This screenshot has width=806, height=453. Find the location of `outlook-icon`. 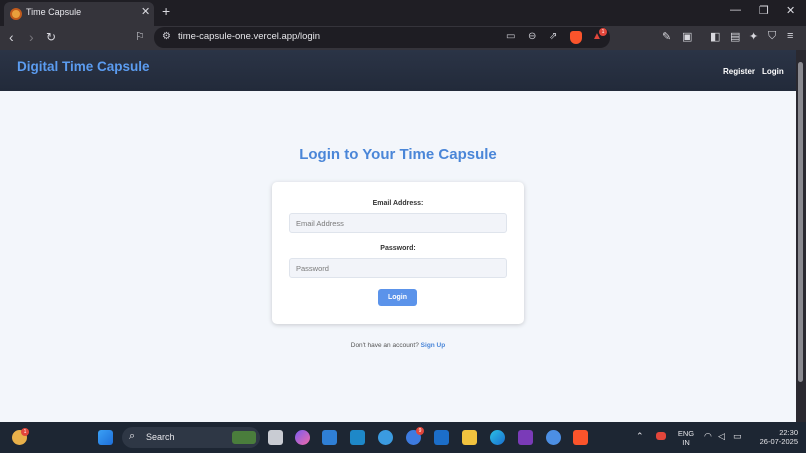

outlook-icon is located at coordinates (441, 437).